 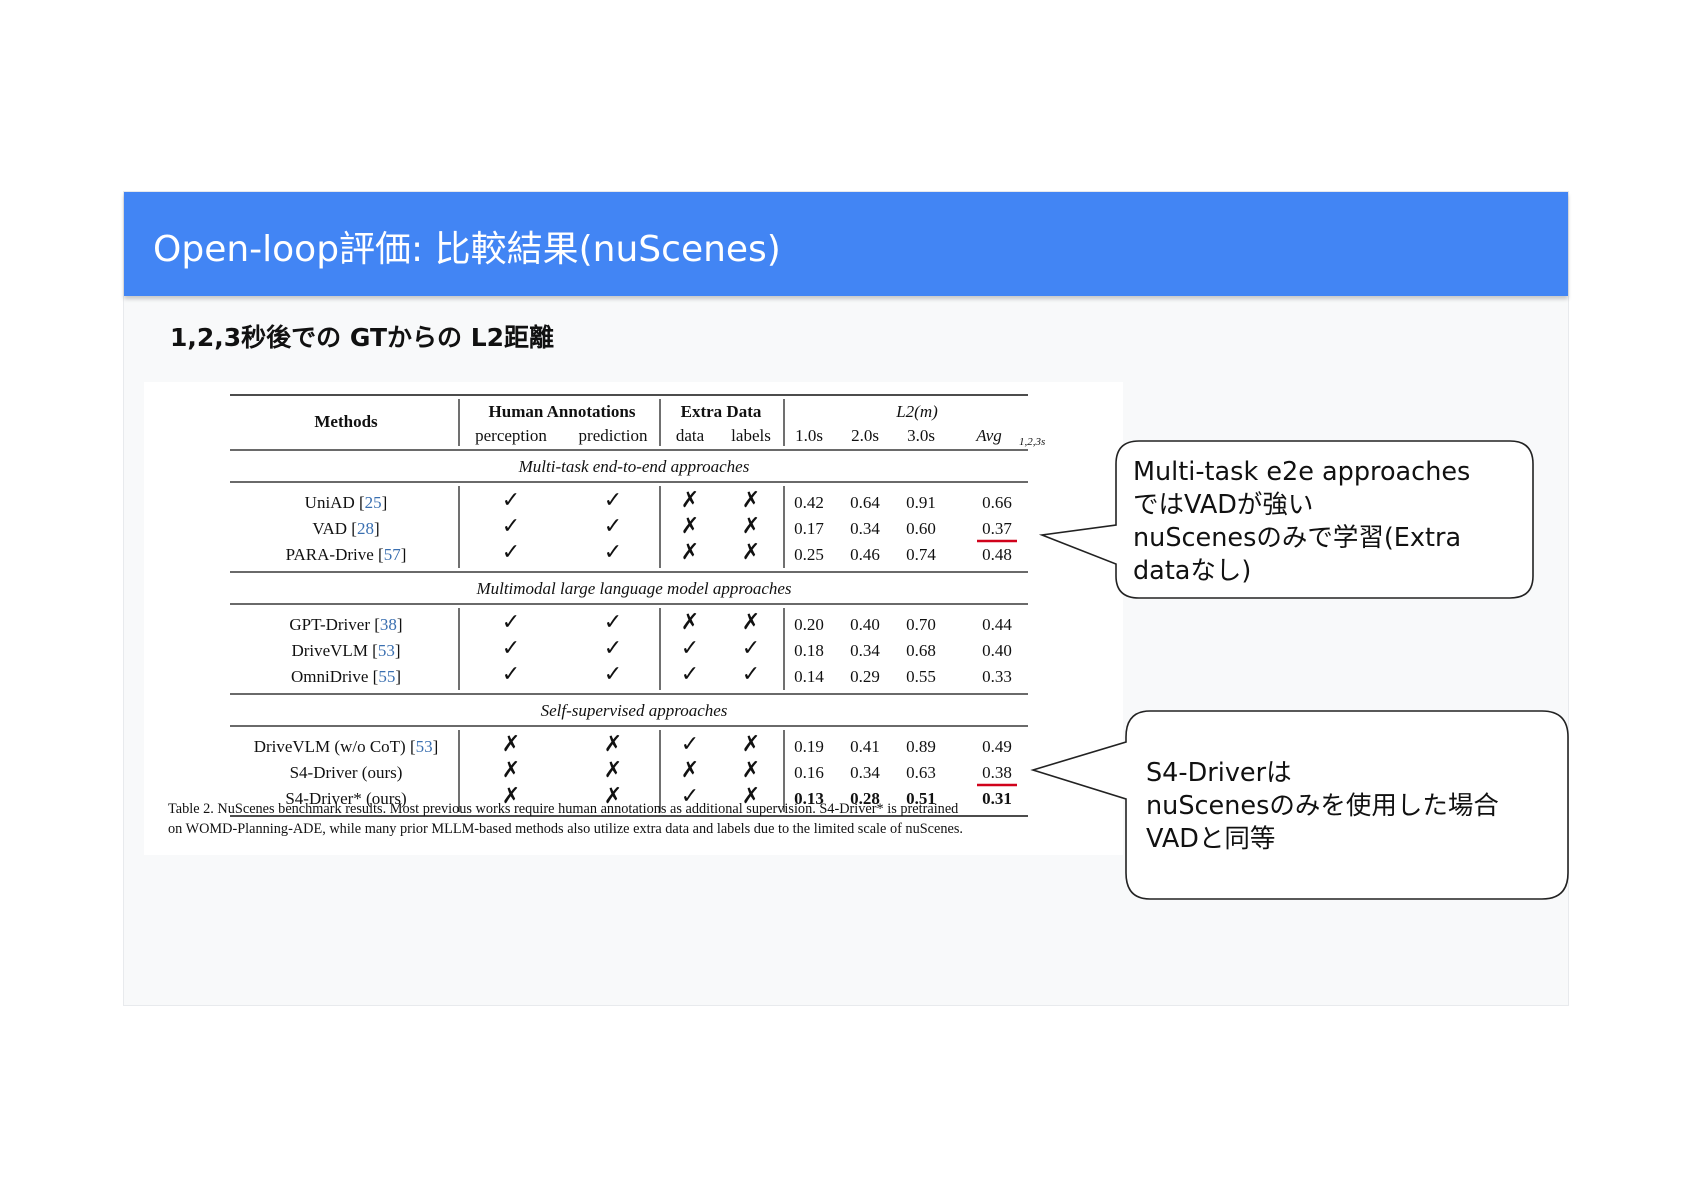 What do you see at coordinates (997, 676) in the screenshot?
I see `value-avg: 0.33` at bounding box center [997, 676].